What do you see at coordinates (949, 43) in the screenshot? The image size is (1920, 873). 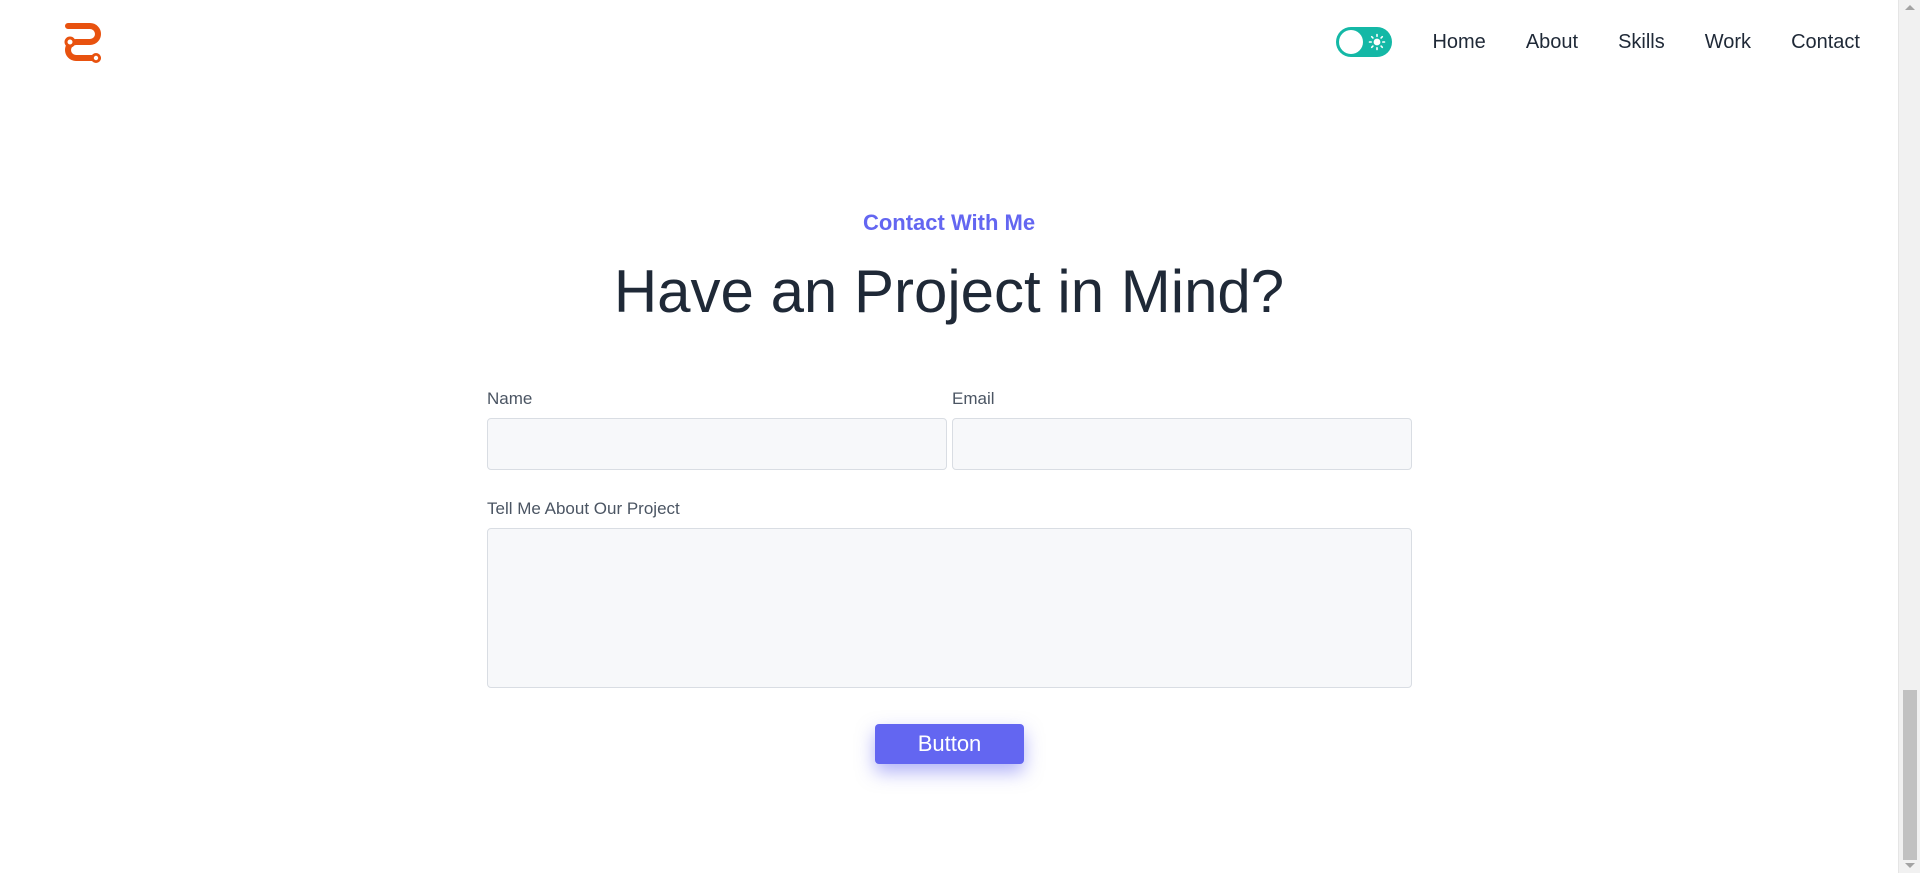 I see `site-header: Home About Skills Work Contact` at bounding box center [949, 43].